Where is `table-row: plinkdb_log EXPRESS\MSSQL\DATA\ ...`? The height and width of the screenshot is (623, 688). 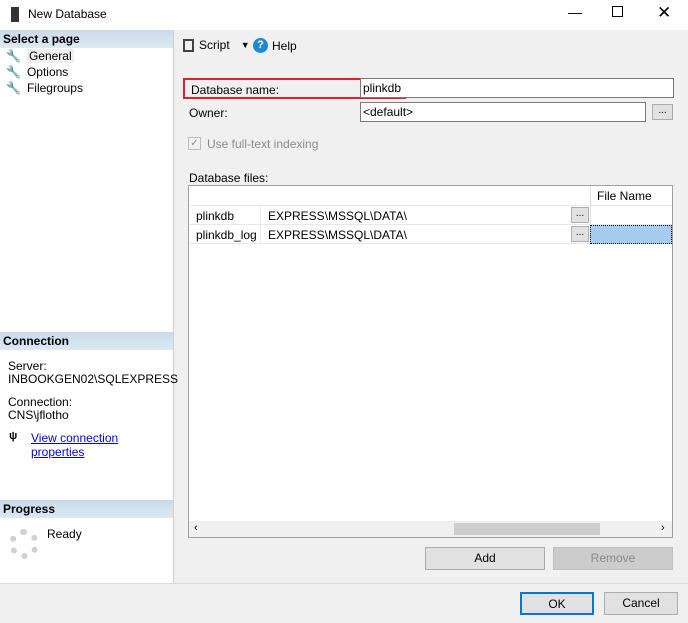
table-row: plinkdb_log EXPRESS\MSSQL\DATA\ ... is located at coordinates (430, 234).